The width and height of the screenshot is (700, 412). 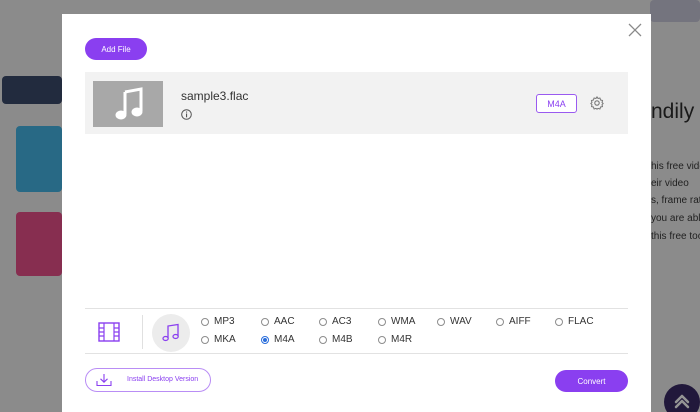 I want to click on add-file-button: Add File, so click(x=116, y=49).